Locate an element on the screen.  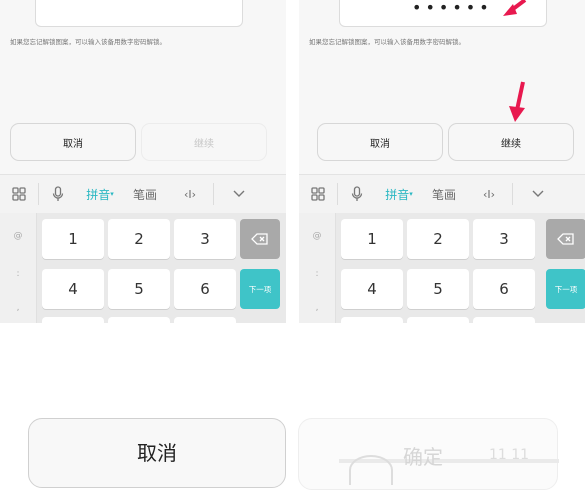
large-confirm-button: 确定 11 11 is located at coordinates (428, 454).